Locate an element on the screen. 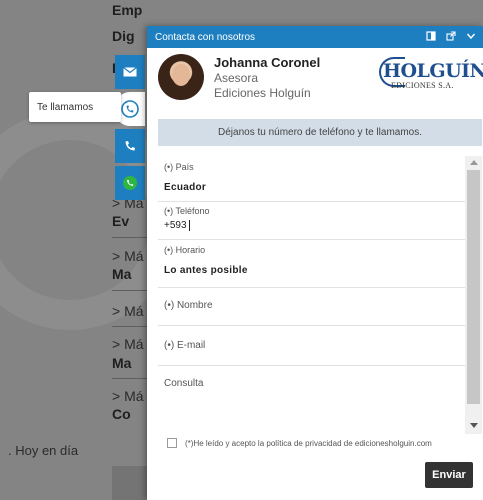  phone-field: (•) Teléfono +593 is located at coordinates (311, 221).